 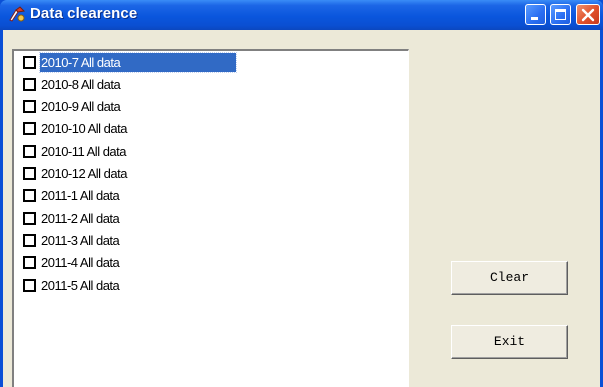 What do you see at coordinates (84, 173) in the screenshot?
I see `list-item-label: 2010-12 All data` at bounding box center [84, 173].